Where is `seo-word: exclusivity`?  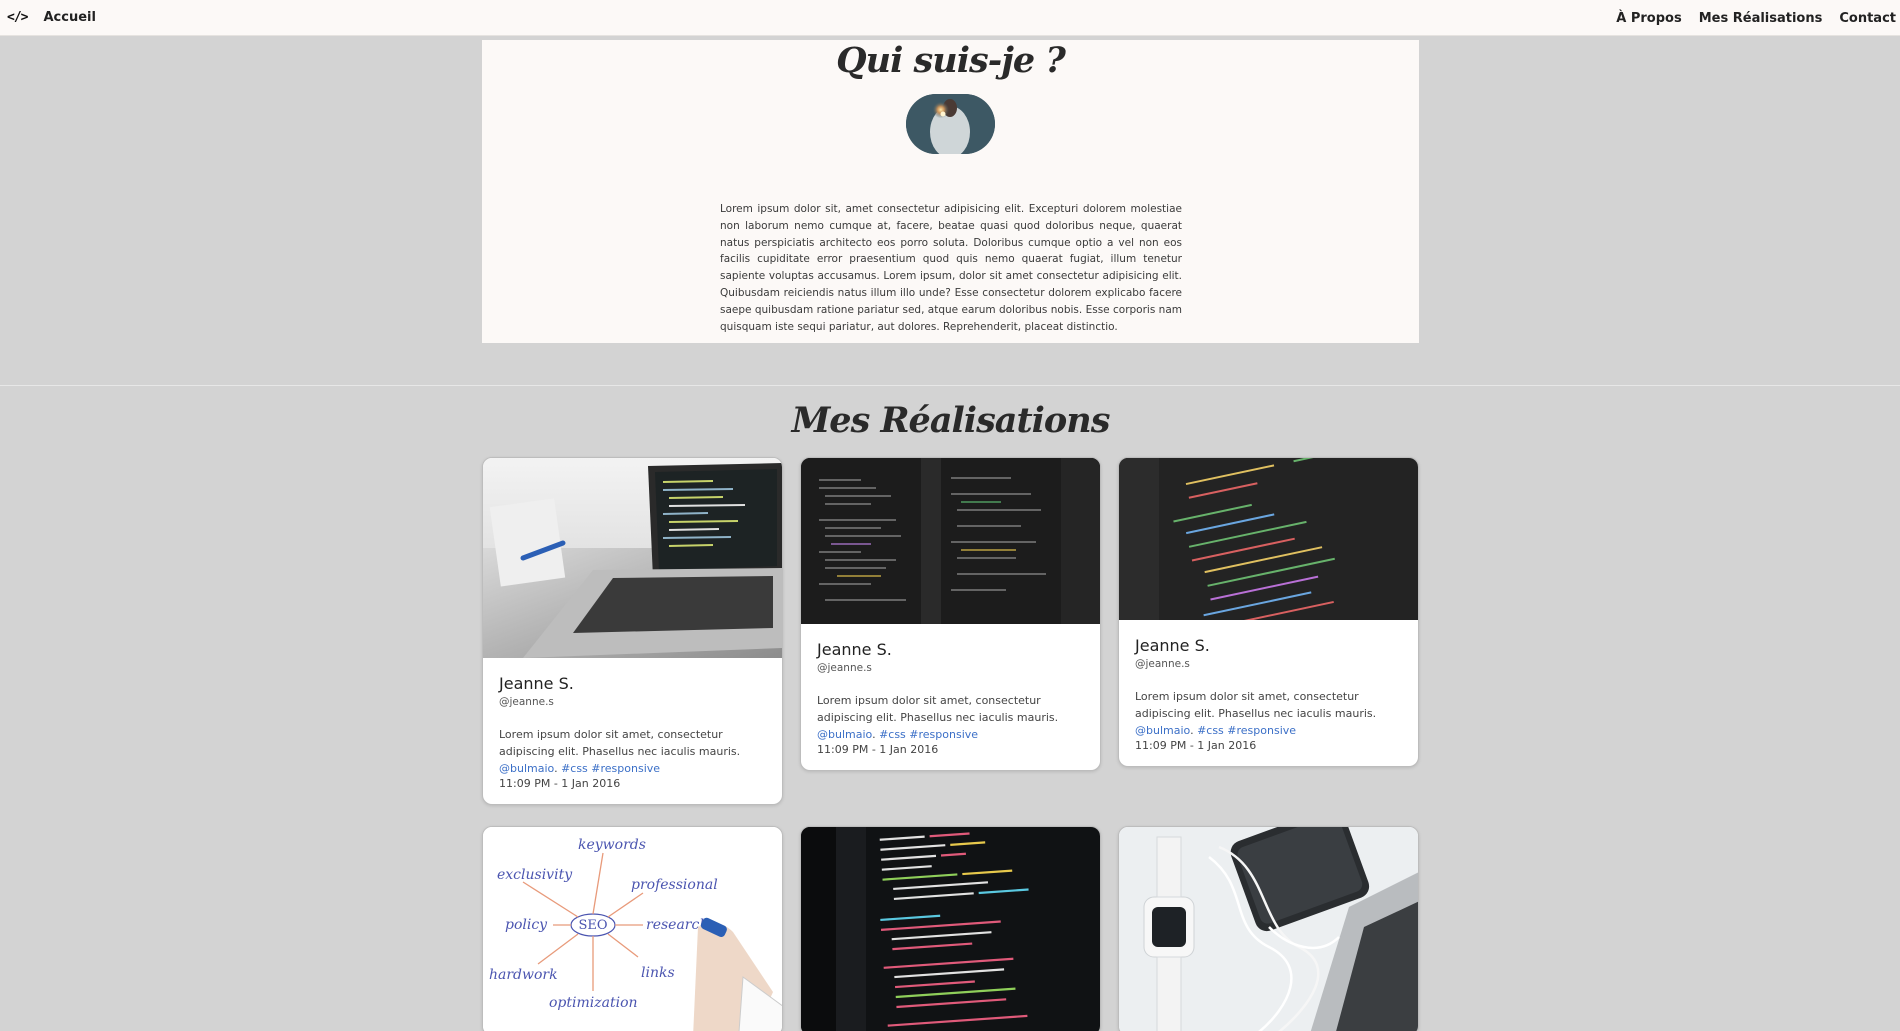 seo-word: exclusivity is located at coordinates (535, 875).